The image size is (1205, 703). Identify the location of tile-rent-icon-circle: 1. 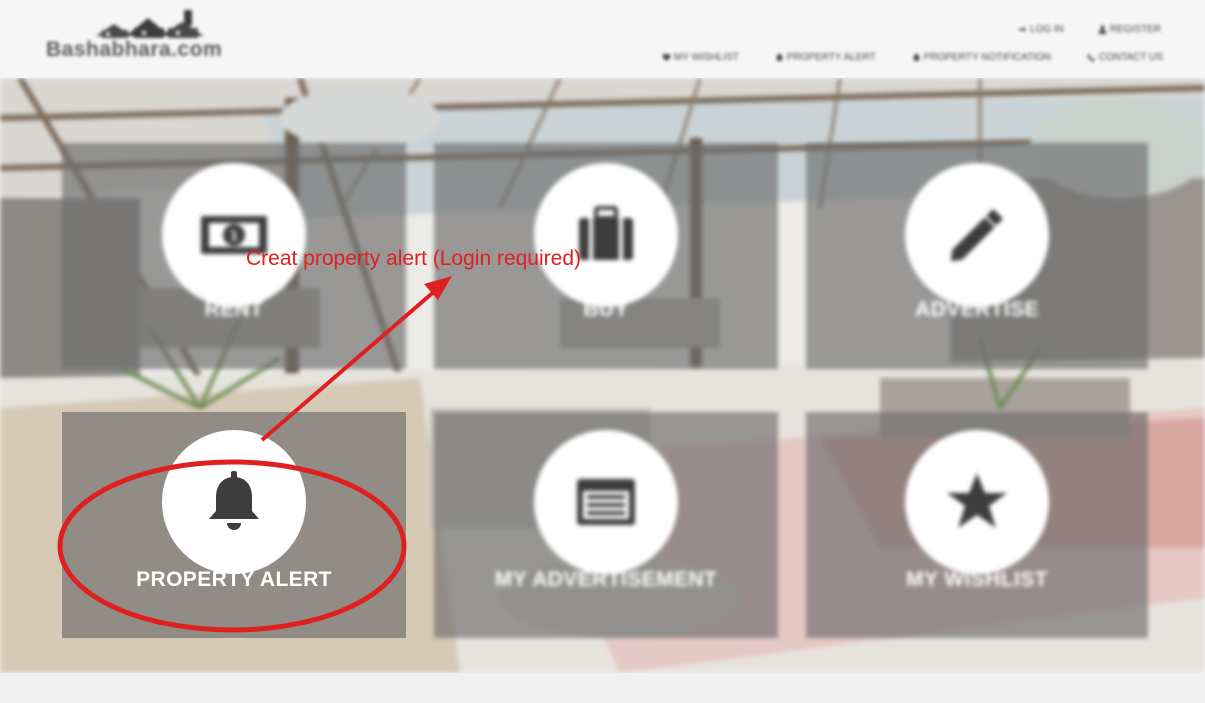
(234, 235).